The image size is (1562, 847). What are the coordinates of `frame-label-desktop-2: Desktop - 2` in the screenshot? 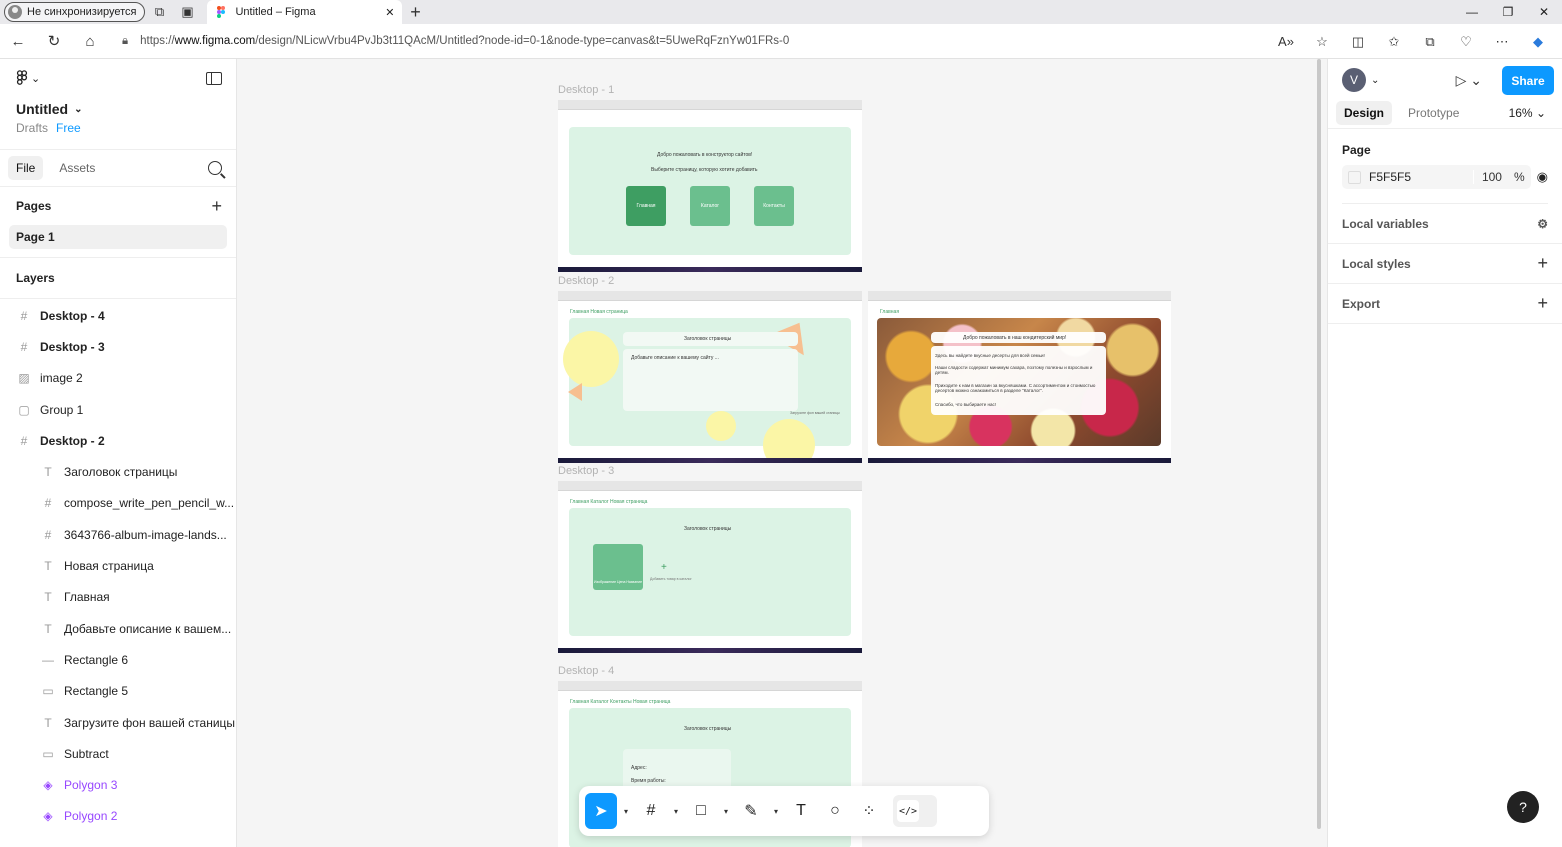 It's located at (586, 281).